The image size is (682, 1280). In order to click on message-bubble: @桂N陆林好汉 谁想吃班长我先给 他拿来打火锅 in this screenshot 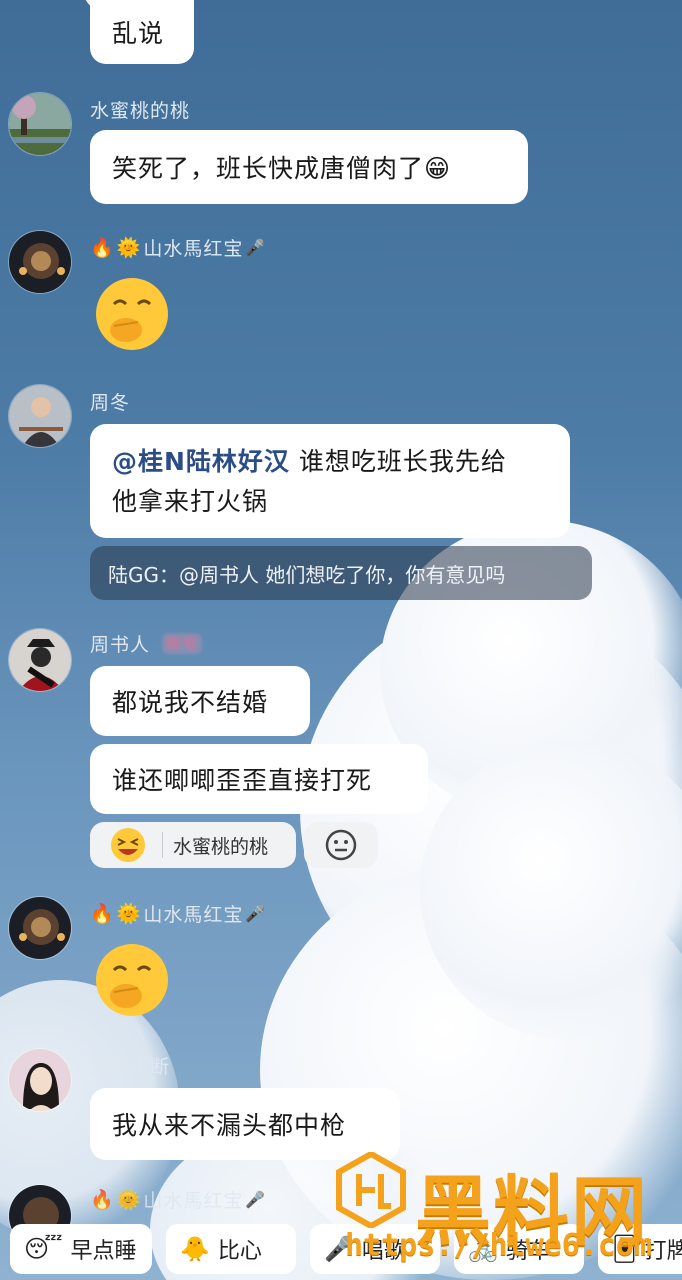, I will do `click(330, 481)`.